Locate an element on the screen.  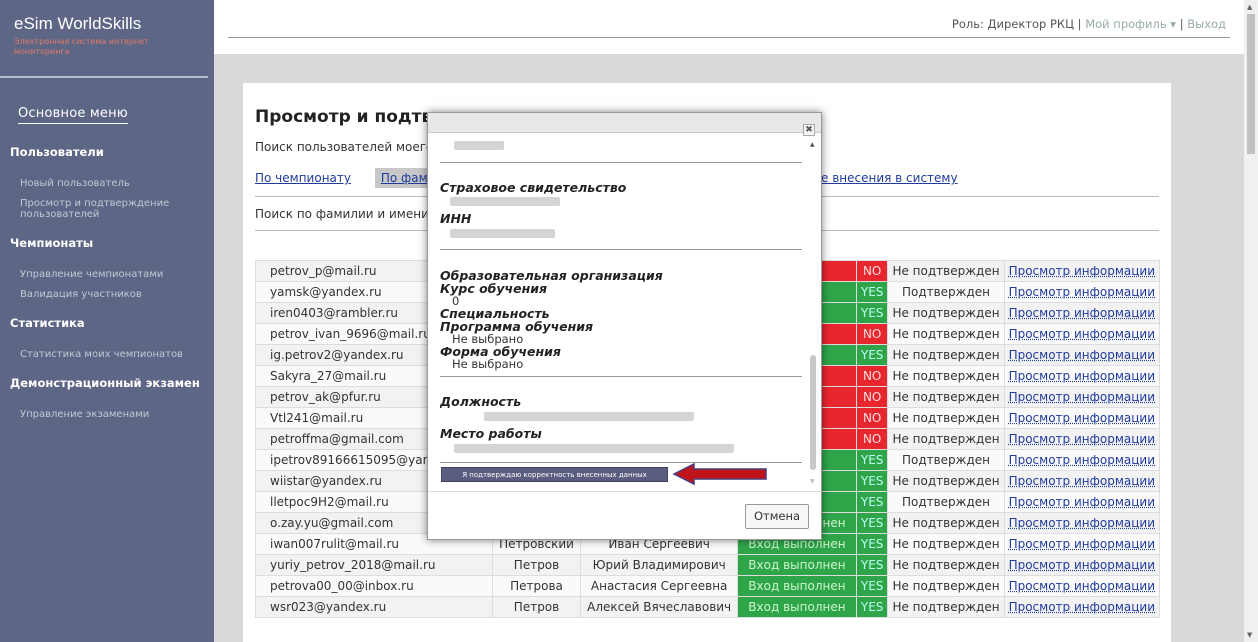
sidebar-item-manage-championships: Управление чемпионатами is located at coordinates (107, 274).